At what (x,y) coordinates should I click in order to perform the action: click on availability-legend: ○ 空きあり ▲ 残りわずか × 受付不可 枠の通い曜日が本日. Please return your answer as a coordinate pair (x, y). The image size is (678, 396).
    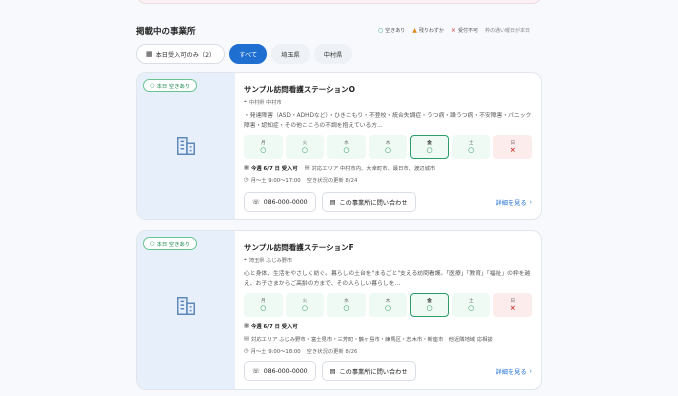
    Looking at the image, I should click on (454, 30).